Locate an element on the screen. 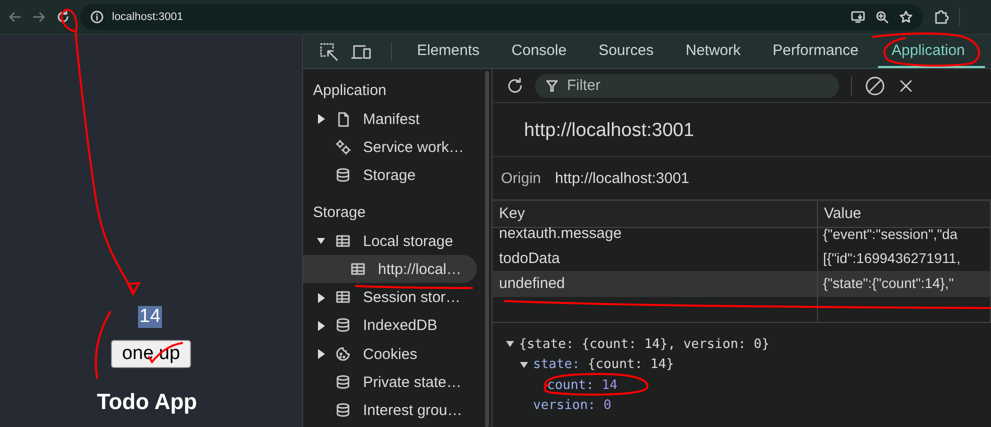 Image resolution: width=991 pixels, height=427 pixels. table-cell: {"state":{"count":14}," is located at coordinates (904, 283).